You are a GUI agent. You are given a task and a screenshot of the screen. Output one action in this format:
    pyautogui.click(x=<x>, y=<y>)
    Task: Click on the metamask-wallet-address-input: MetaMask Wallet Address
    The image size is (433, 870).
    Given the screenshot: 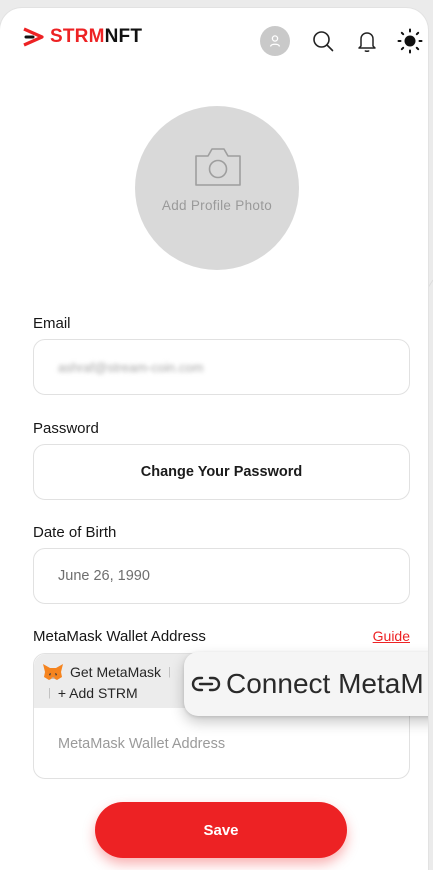 What is the action you would take?
    pyautogui.click(x=221, y=744)
    